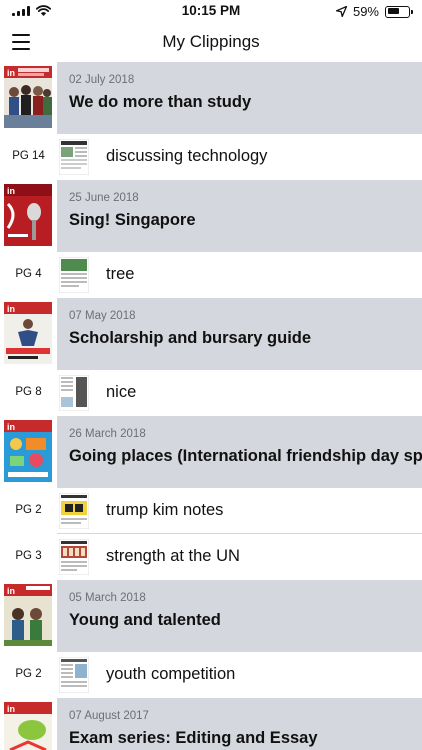 This screenshot has height=750, width=422. What do you see at coordinates (165, 510) in the screenshot?
I see `clipping-label: trump kim notes` at bounding box center [165, 510].